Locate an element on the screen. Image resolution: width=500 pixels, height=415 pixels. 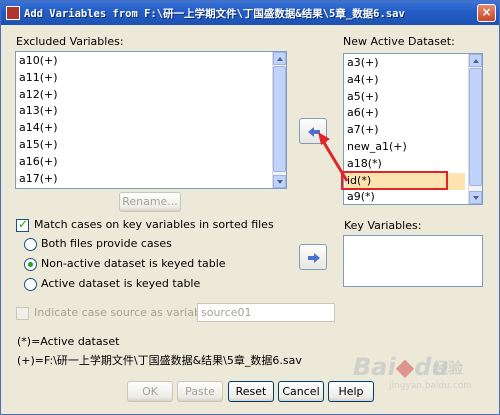
new-active-dataset-label: New Active Dataset: is located at coordinates (399, 41).